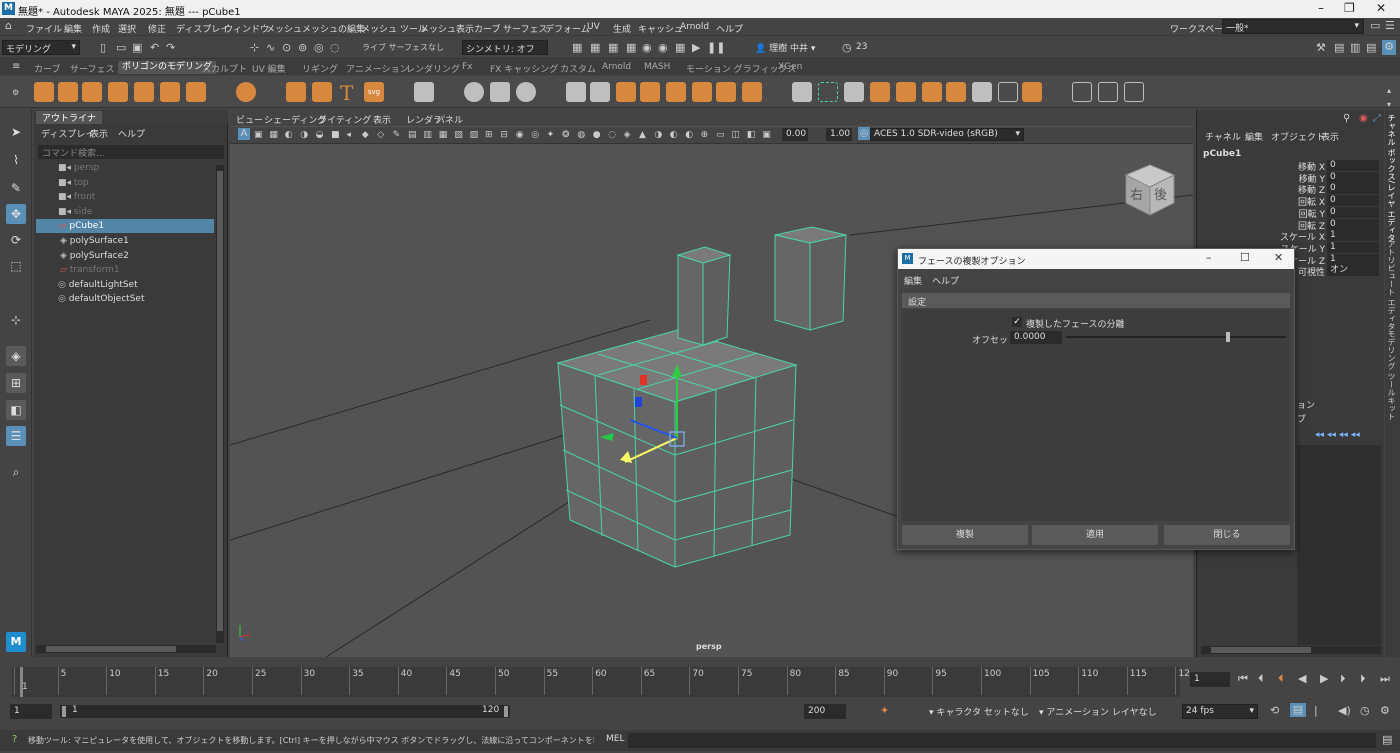 This screenshot has width=1400, height=753. I want to click on triangulate-icon, so click(752, 92).